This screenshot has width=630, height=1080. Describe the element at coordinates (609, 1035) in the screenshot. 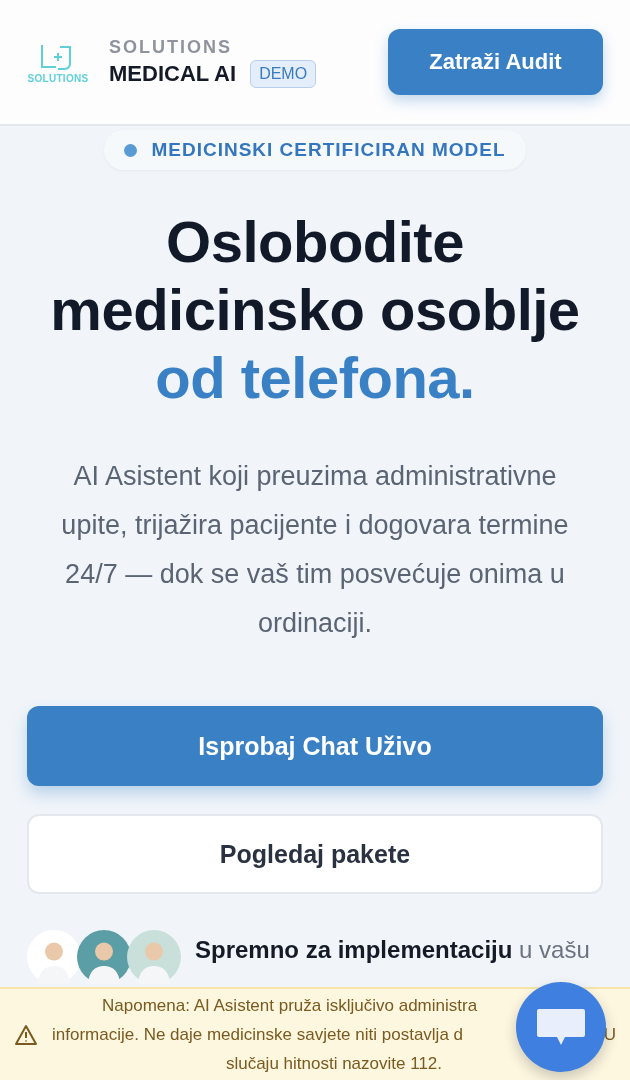

I see `disclaimer-text: U` at that location.